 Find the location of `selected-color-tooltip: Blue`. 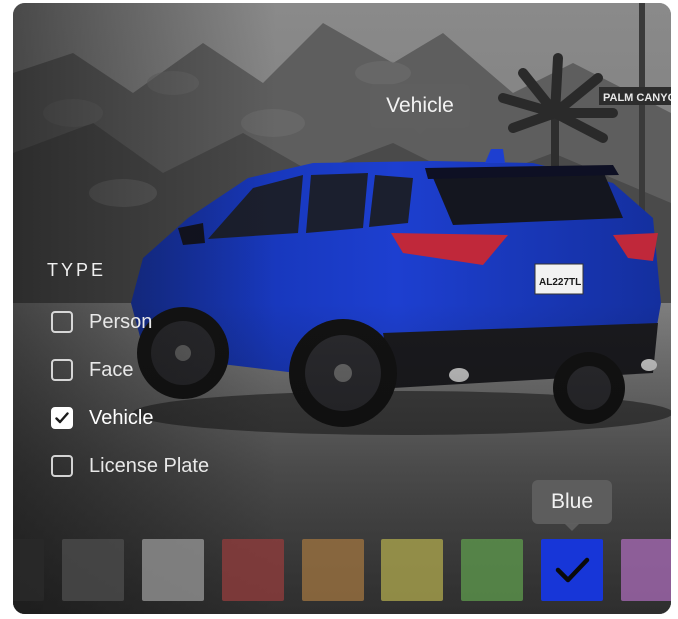

selected-color-tooltip: Blue is located at coordinates (572, 505).